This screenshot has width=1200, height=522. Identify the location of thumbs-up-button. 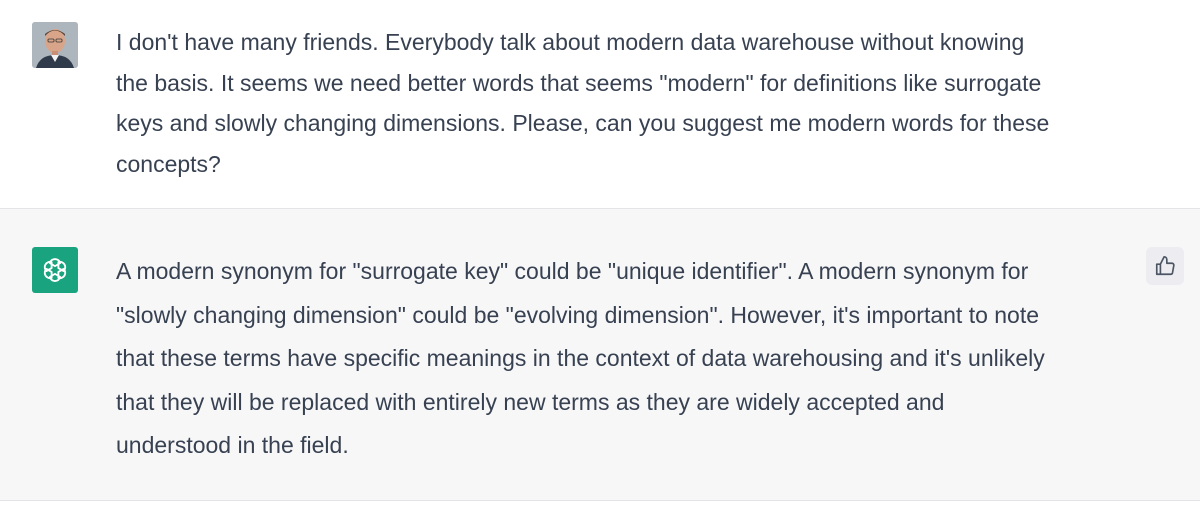
(1165, 266).